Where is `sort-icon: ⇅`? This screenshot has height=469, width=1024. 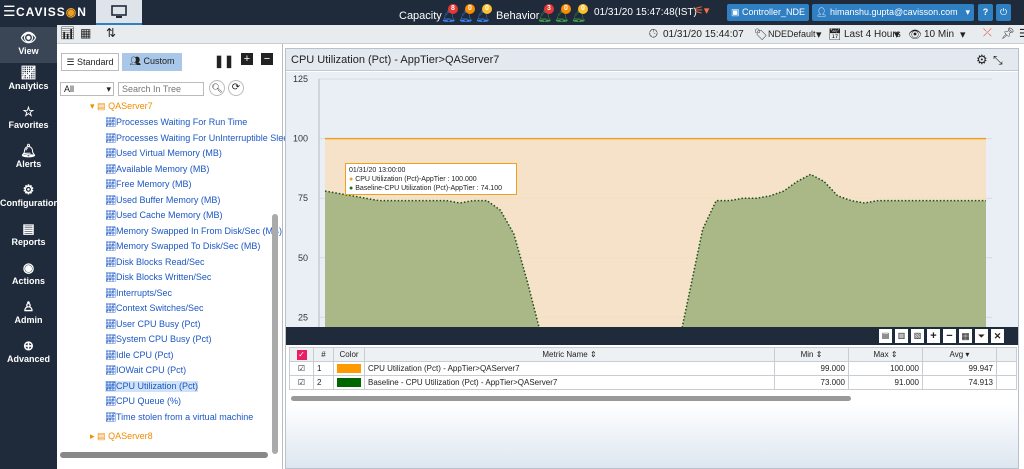 sort-icon: ⇅ is located at coordinates (111, 33).